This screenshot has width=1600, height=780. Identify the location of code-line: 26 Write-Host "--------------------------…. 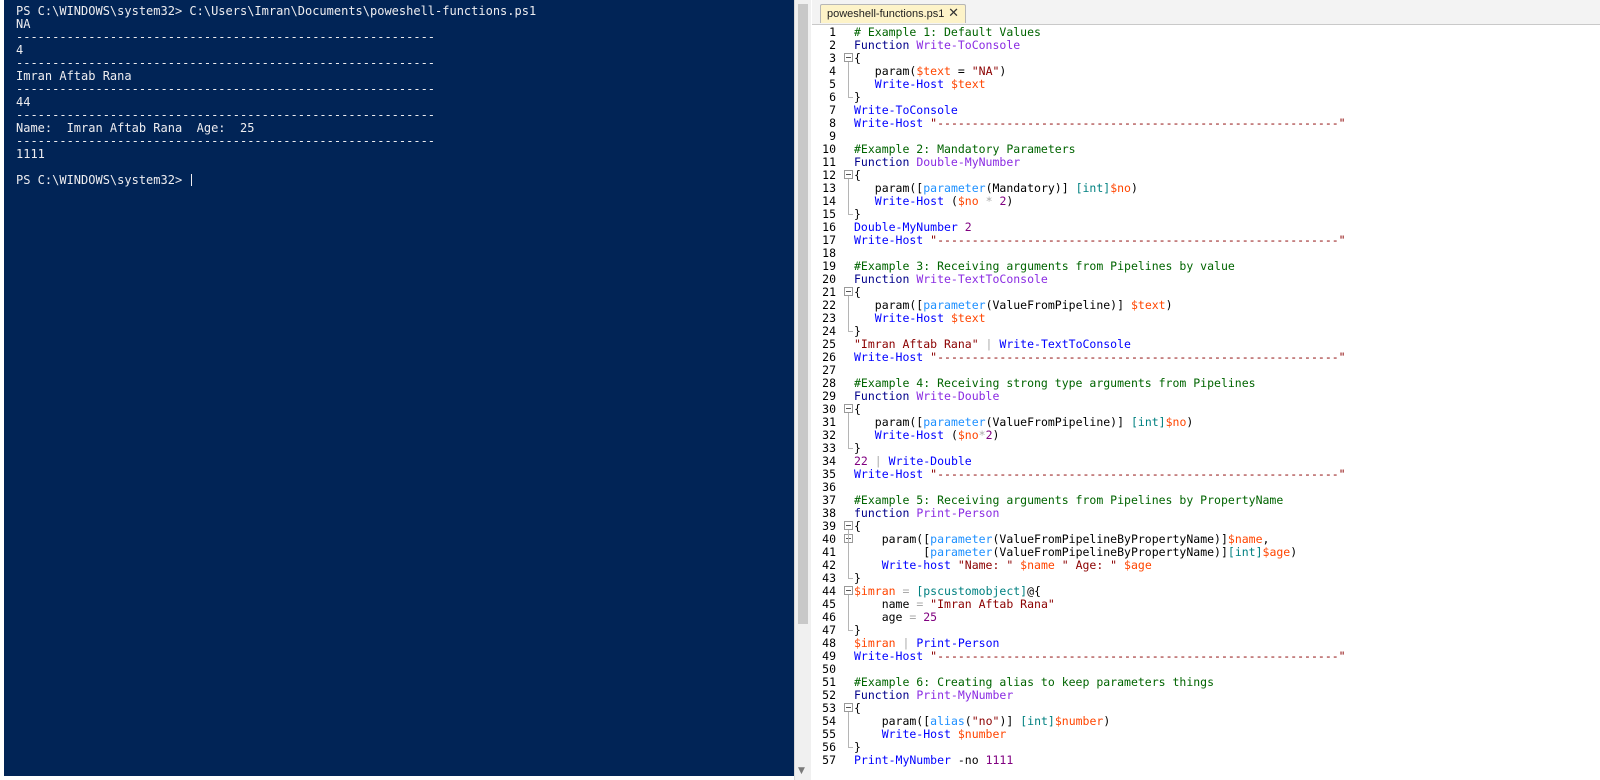
(1206, 357).